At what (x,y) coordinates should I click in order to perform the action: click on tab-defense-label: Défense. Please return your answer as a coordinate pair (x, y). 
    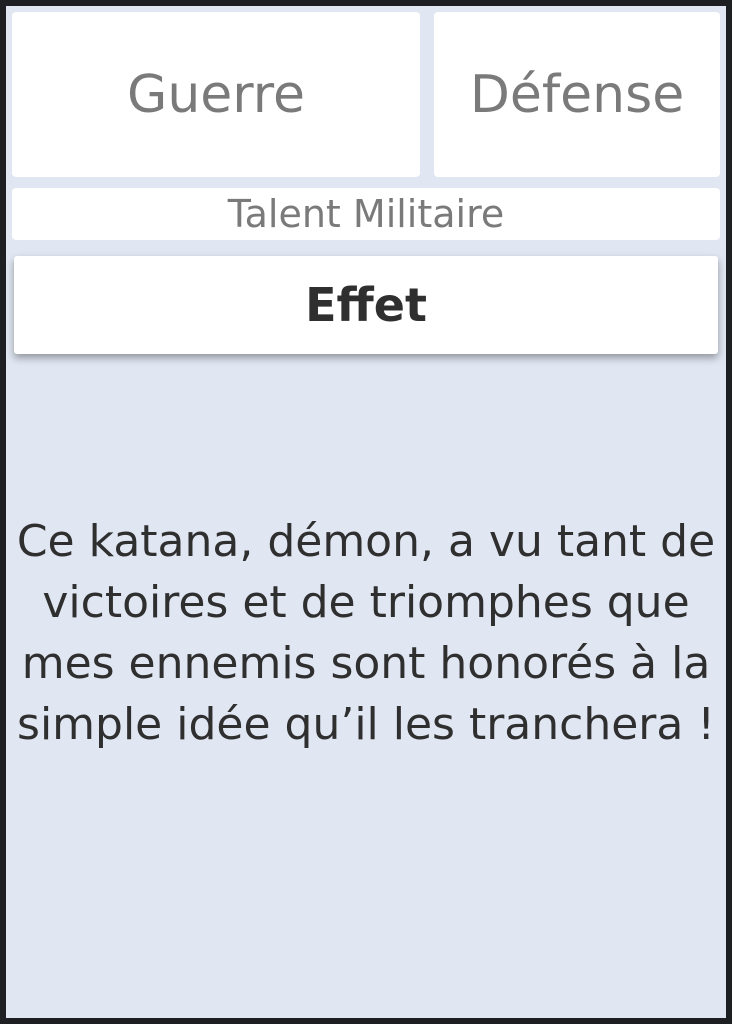
    Looking at the image, I should click on (577, 94).